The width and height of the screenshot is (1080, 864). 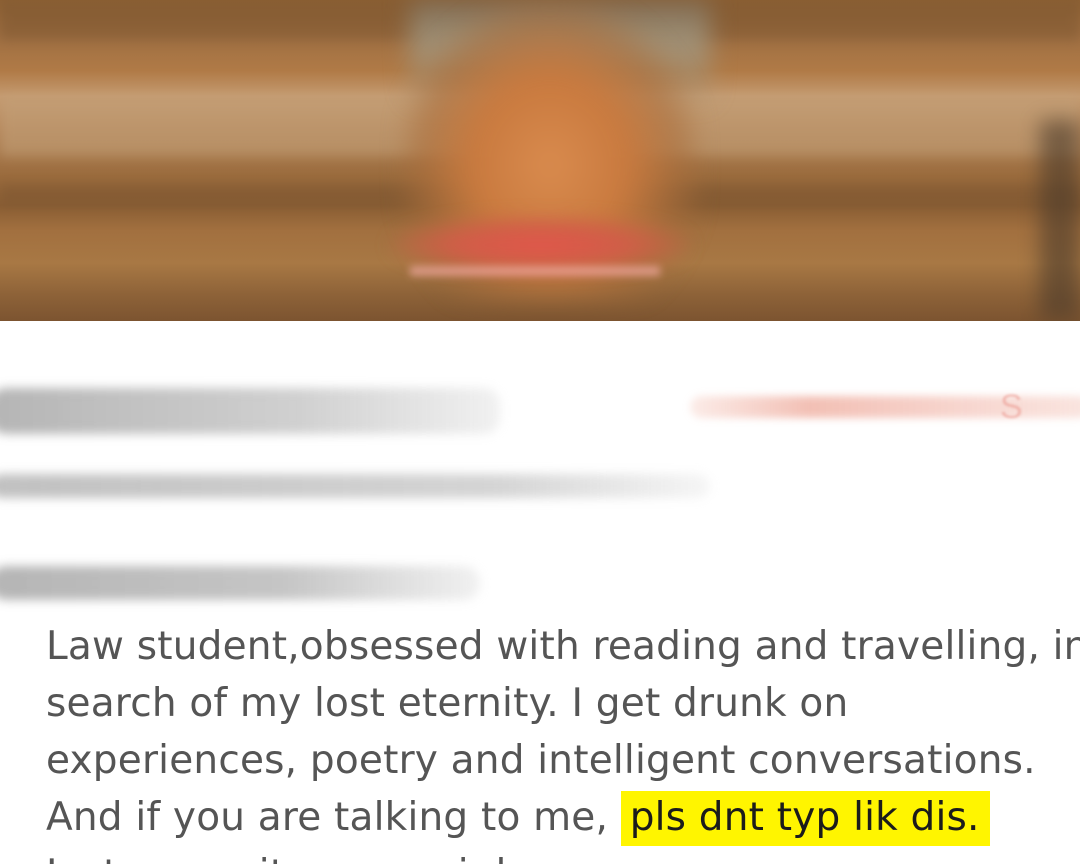 What do you see at coordinates (355, 486) in the screenshot?
I see `profile-handle-redacted` at bounding box center [355, 486].